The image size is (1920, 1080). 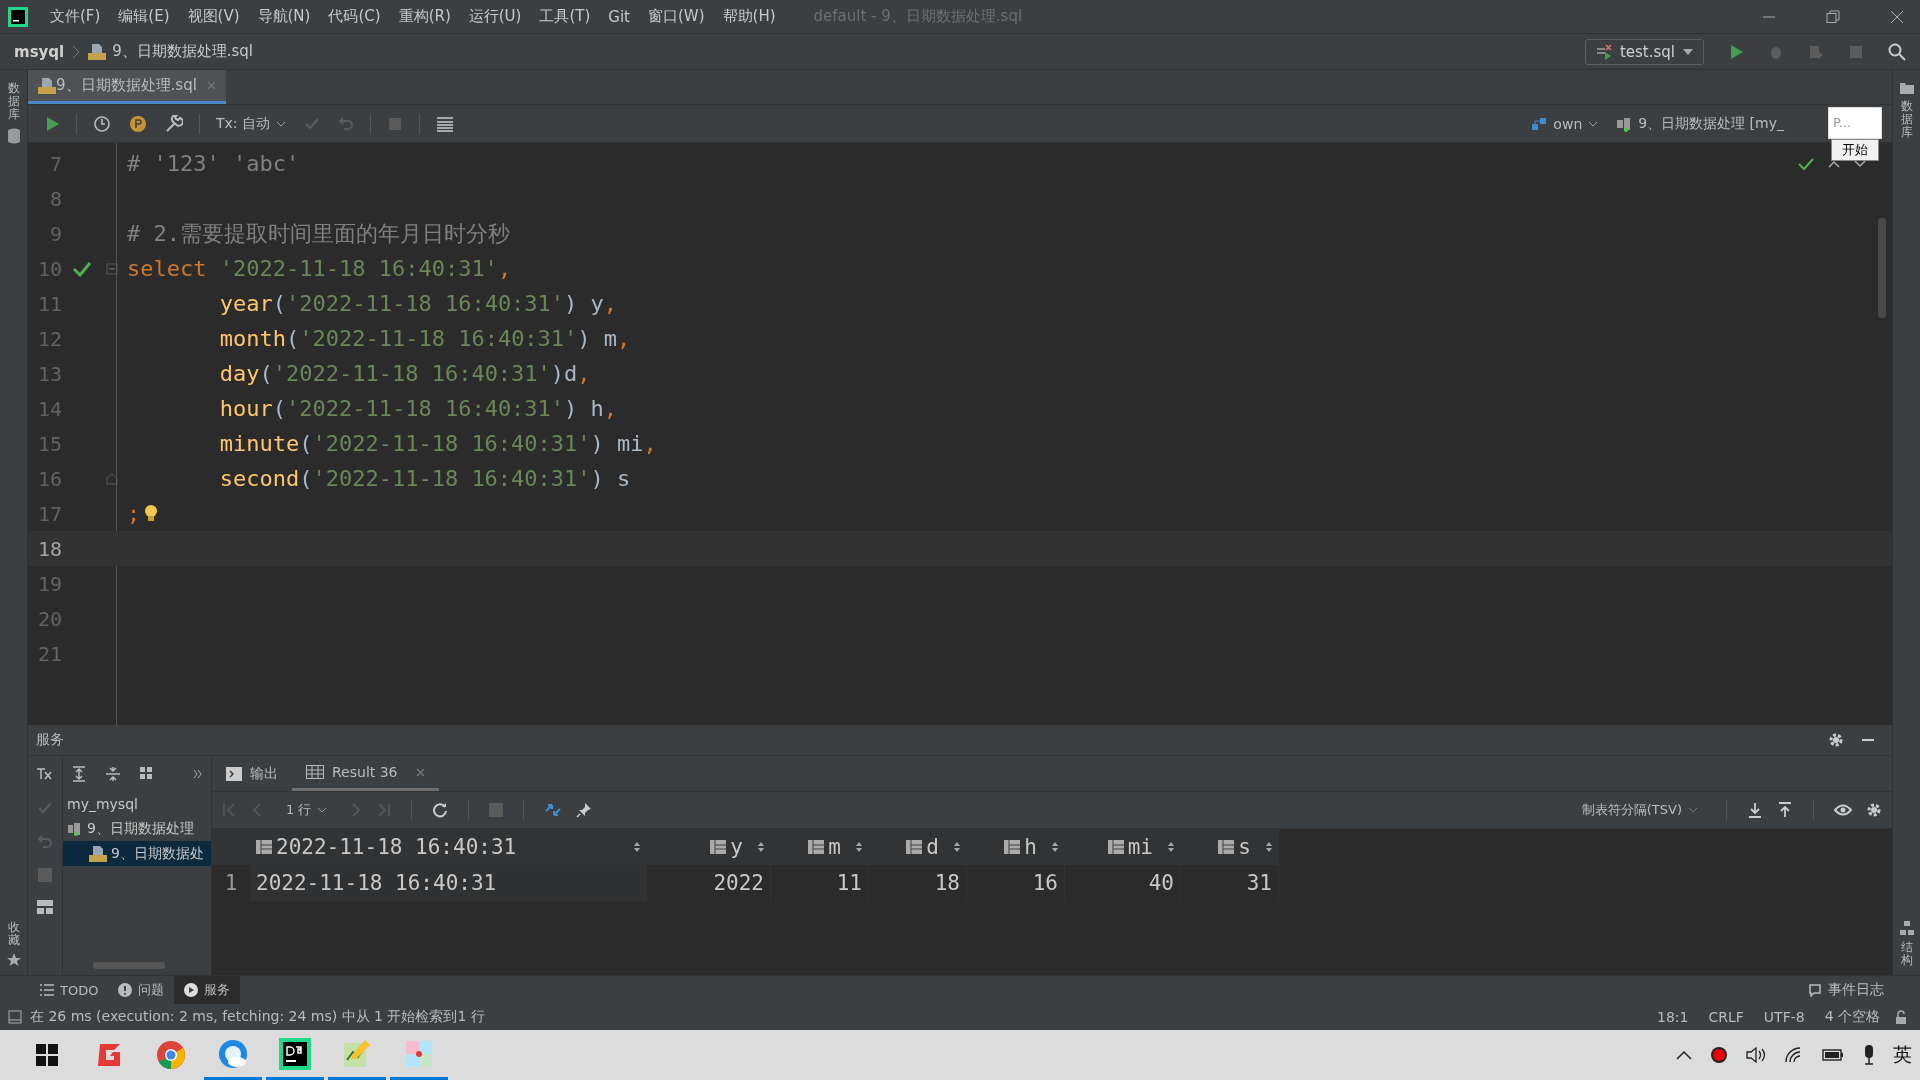 I want to click on column-header: s, so click(x=1230, y=847).